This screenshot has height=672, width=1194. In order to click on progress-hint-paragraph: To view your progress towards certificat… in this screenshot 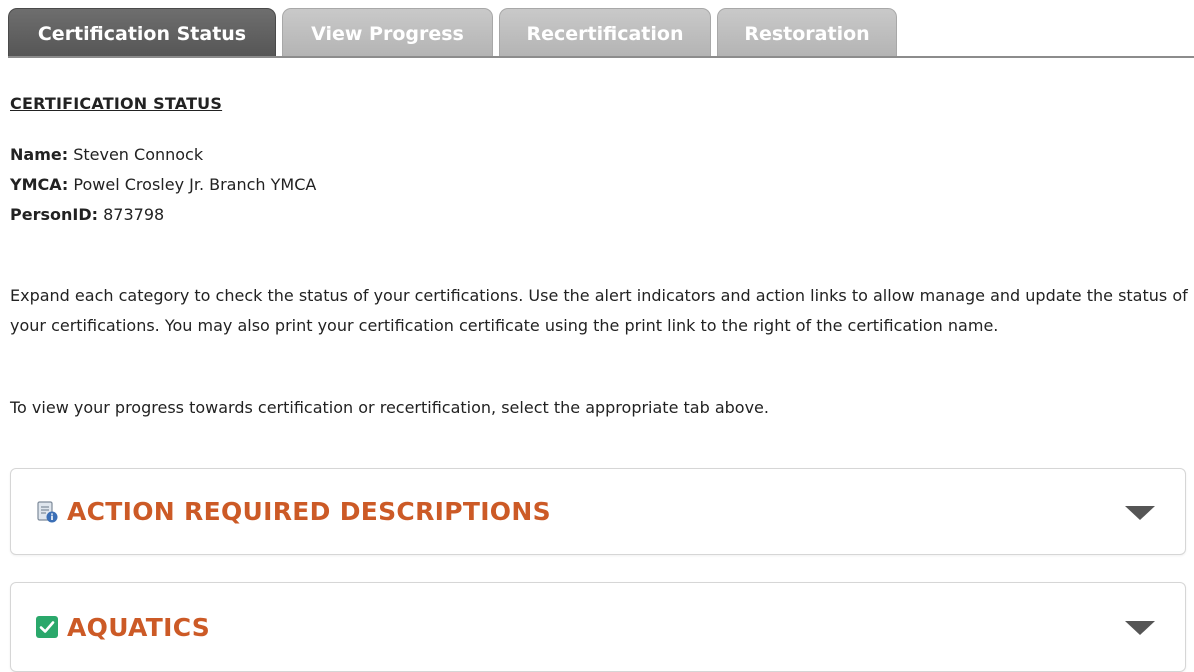, I will do `click(389, 407)`.